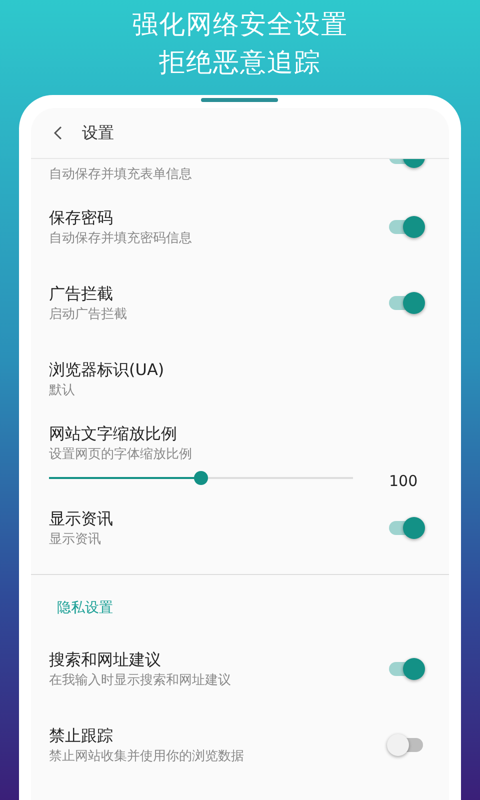 This screenshot has width=480, height=800. What do you see at coordinates (85, 608) in the screenshot?
I see `section-header: 隐私设置` at bounding box center [85, 608].